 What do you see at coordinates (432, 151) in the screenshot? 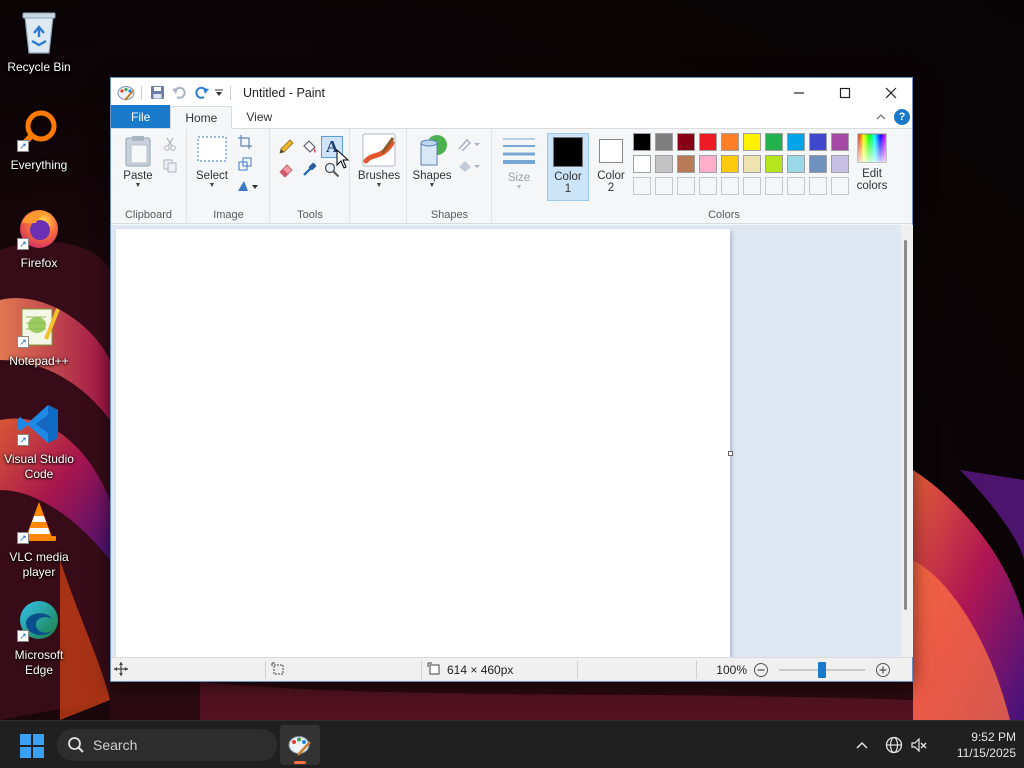
I see `shapes-icon` at bounding box center [432, 151].